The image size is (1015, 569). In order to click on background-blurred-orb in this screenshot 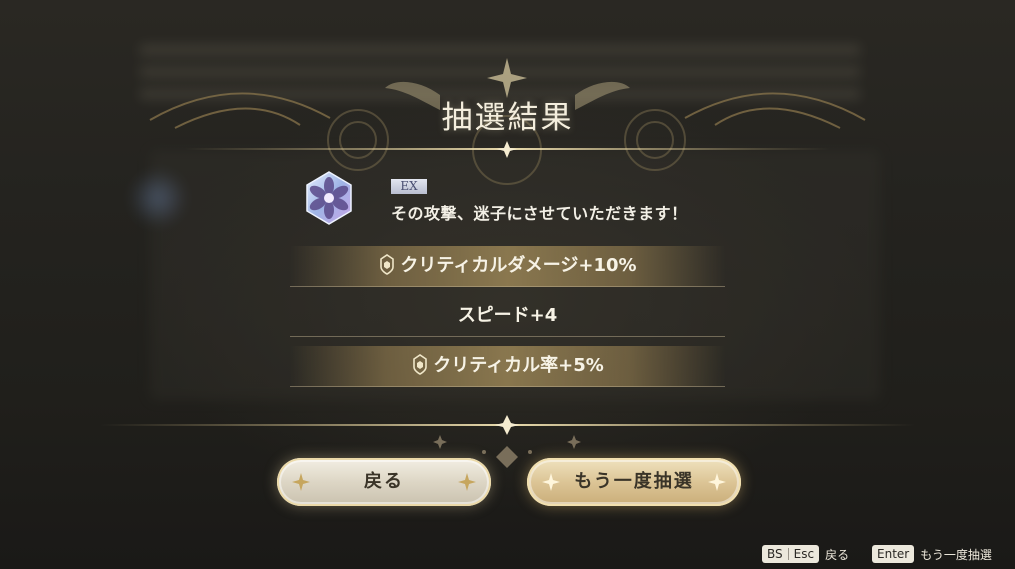, I will do `click(158, 198)`.